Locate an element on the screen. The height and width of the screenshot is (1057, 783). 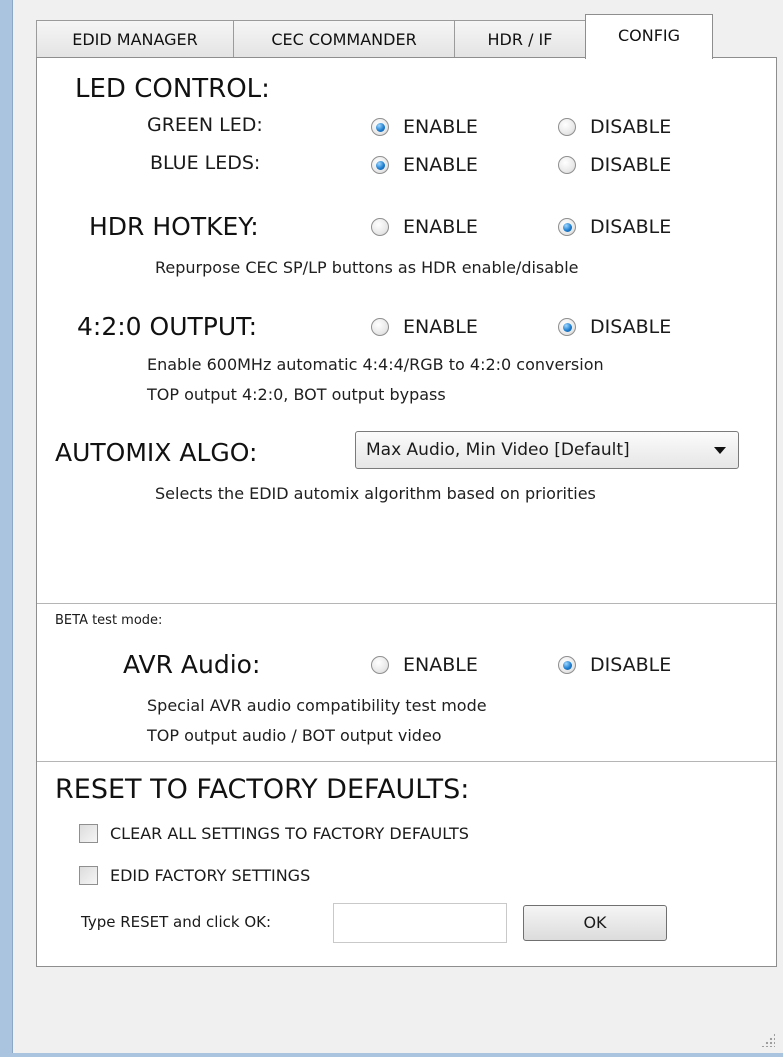
automix-heading: AUTOMIX ALGO: is located at coordinates (156, 452).